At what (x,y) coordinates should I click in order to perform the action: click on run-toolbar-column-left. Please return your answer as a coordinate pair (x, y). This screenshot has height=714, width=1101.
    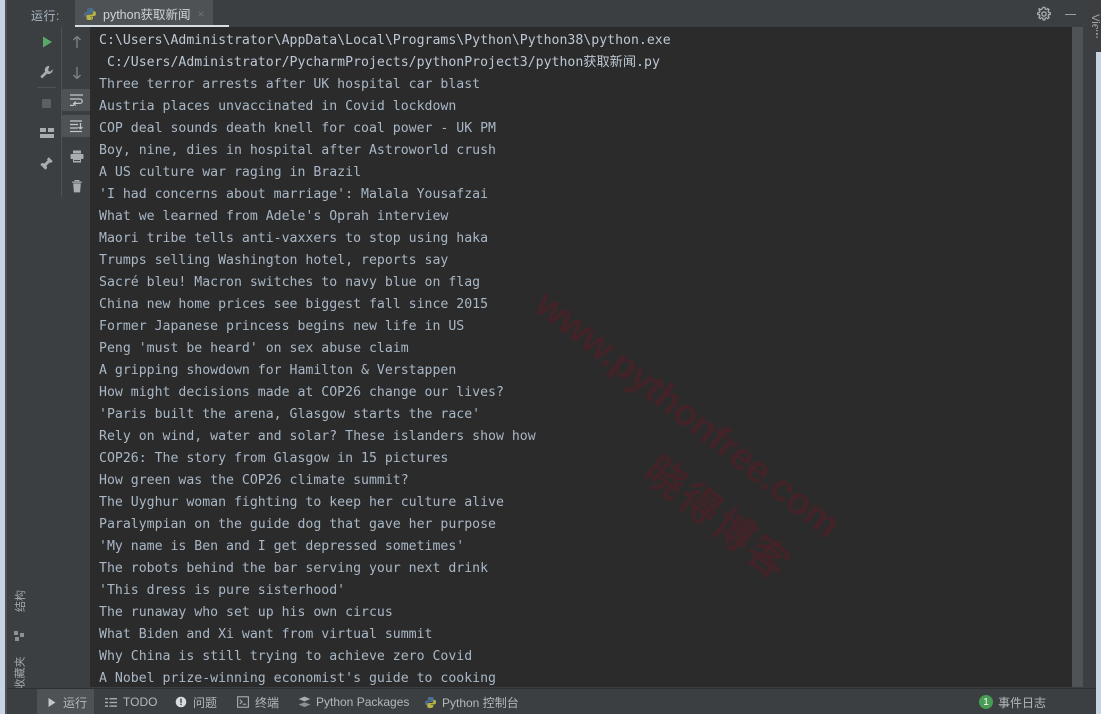
    Looking at the image, I should click on (46, 100).